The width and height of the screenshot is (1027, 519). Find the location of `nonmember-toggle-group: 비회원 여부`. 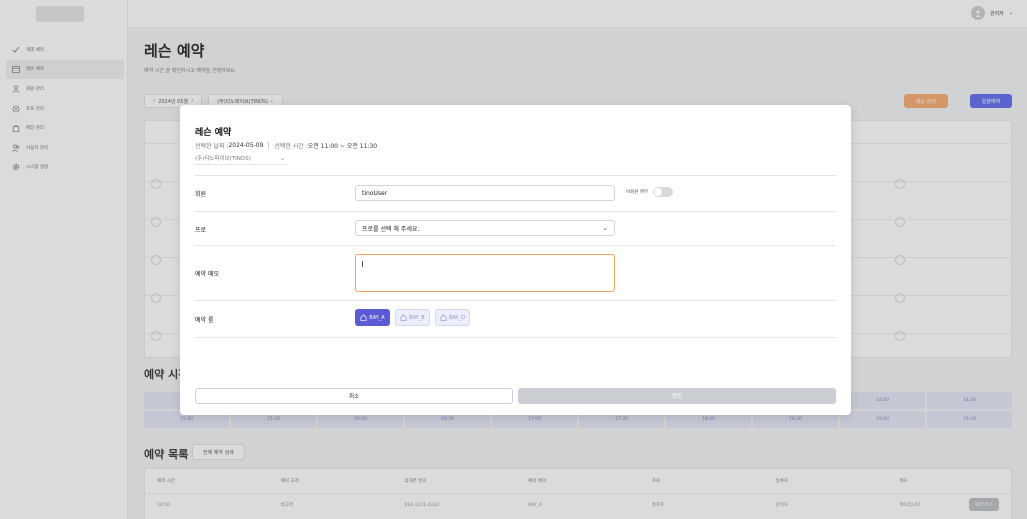

nonmember-toggle-group: 비회원 여부 is located at coordinates (650, 192).